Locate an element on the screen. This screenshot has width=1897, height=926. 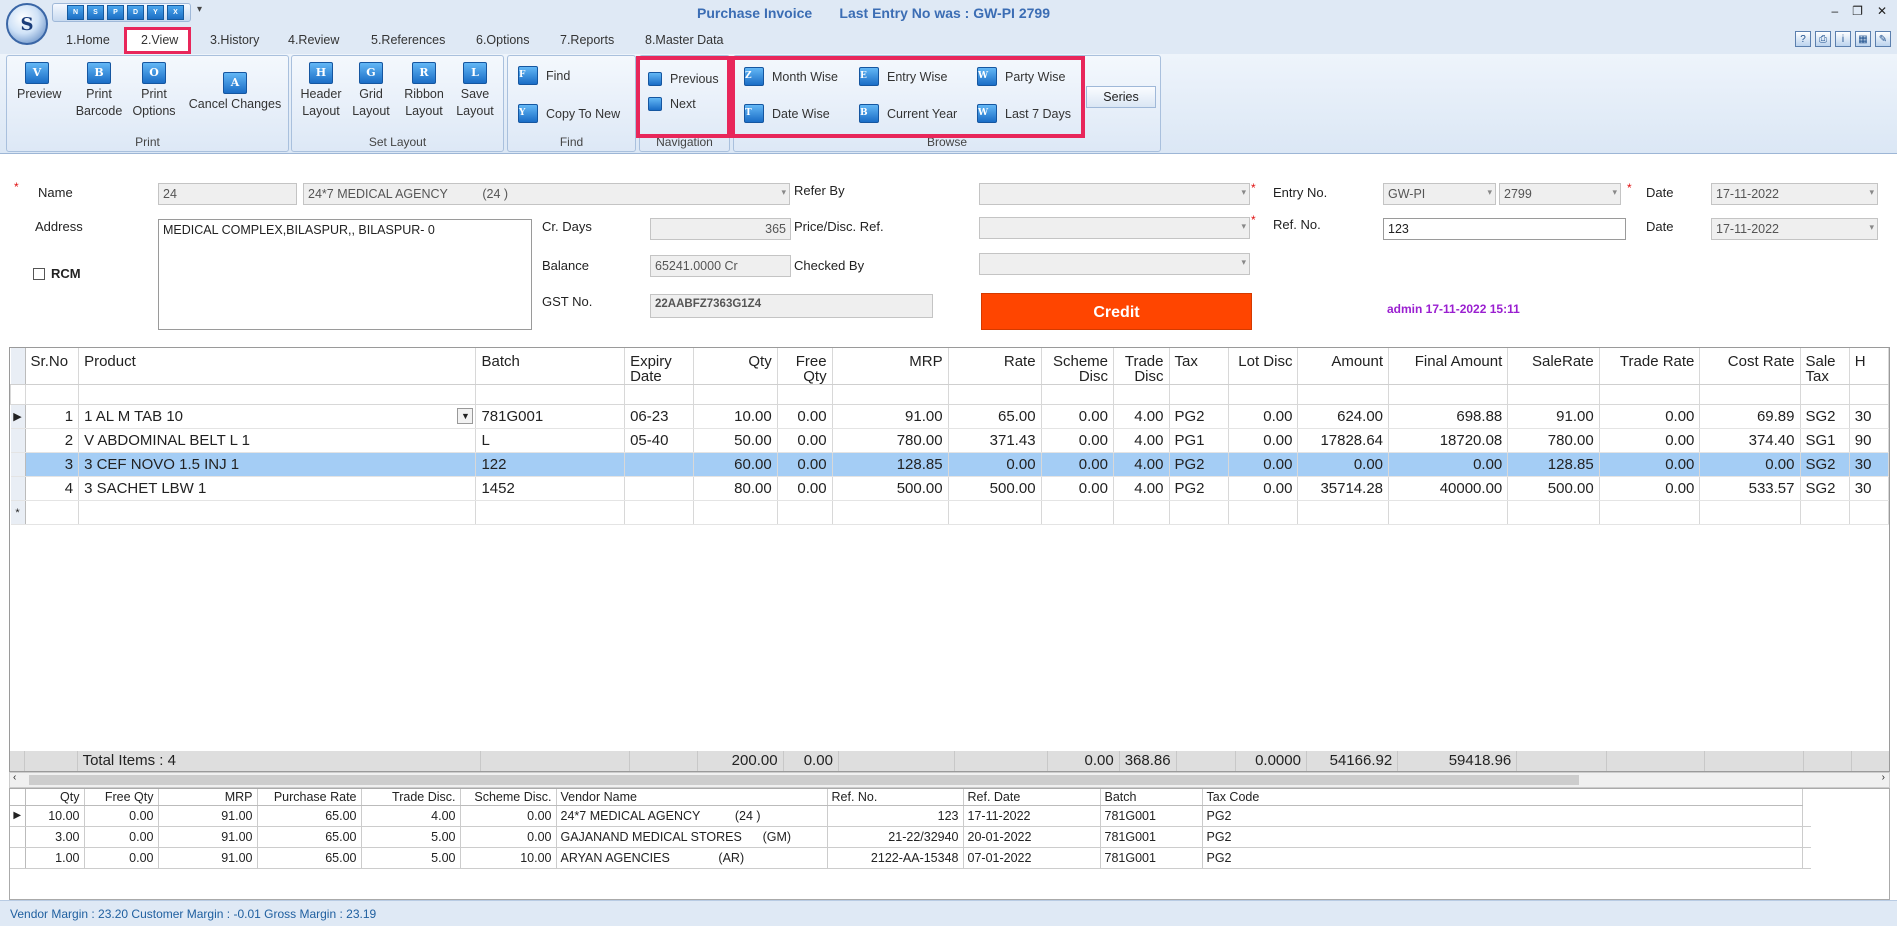
history-column-header: Purchase Rate is located at coordinates (309, 797).